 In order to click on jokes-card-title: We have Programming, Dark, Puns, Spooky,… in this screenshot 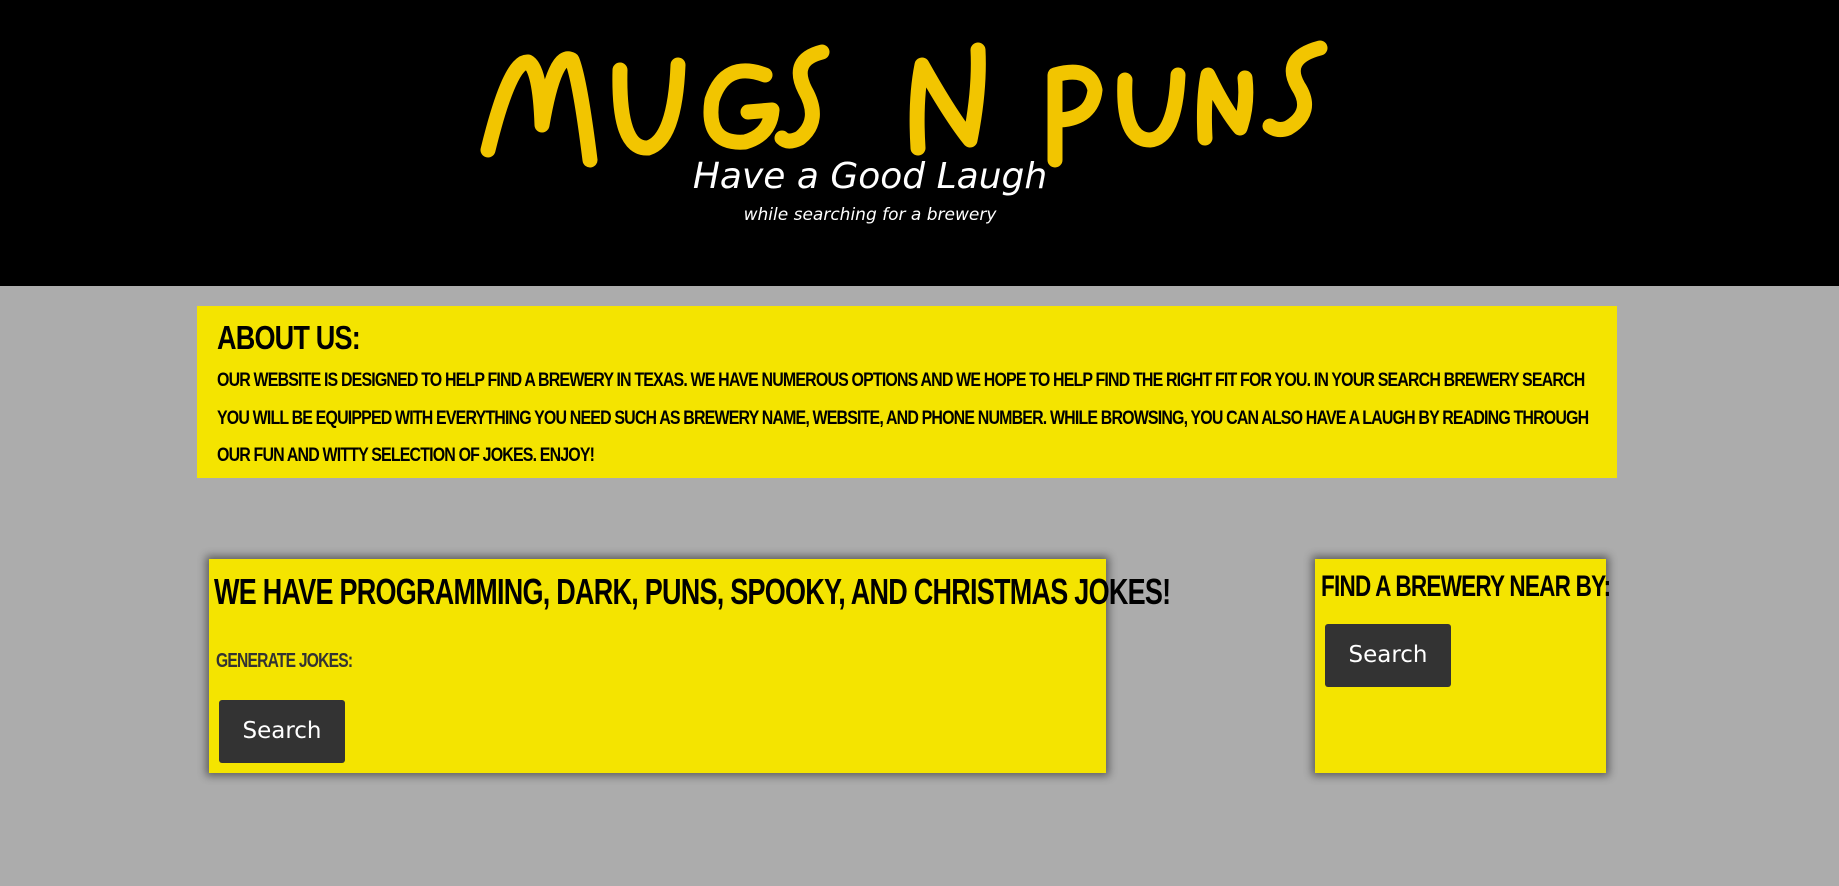, I will do `click(692, 591)`.